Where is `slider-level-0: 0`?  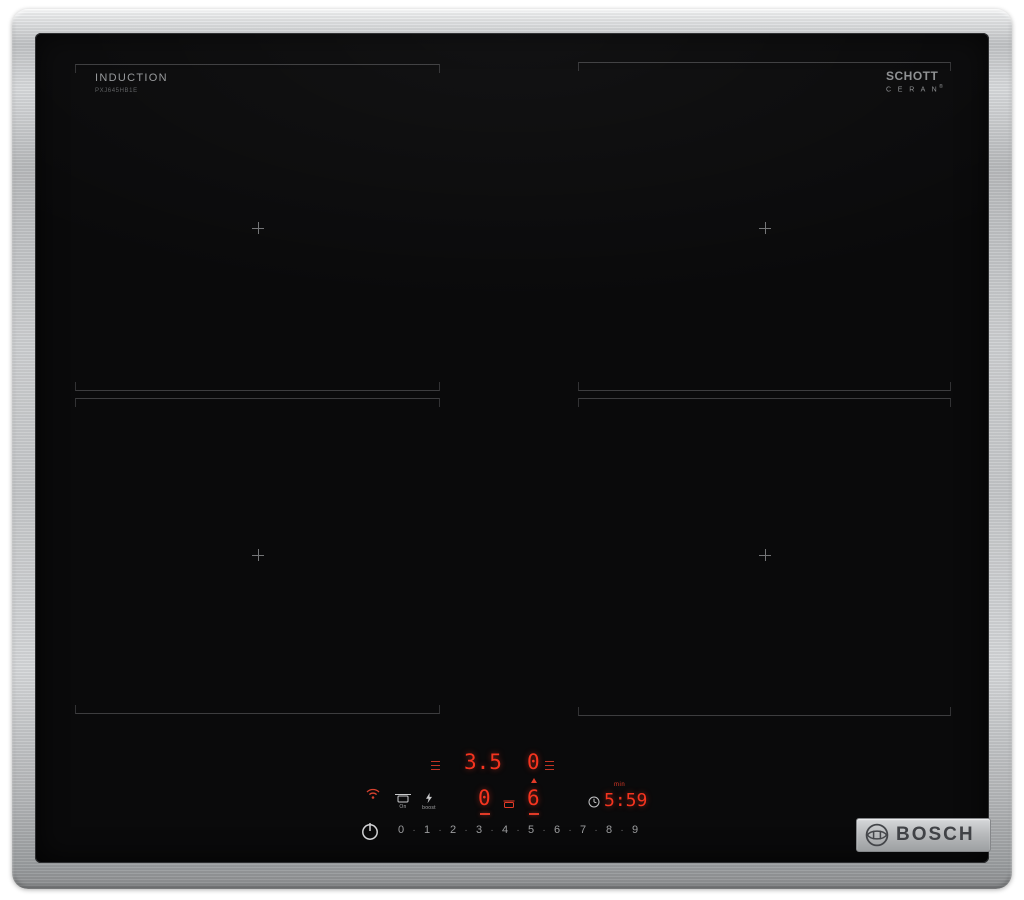 slider-level-0: 0 is located at coordinates (401, 830).